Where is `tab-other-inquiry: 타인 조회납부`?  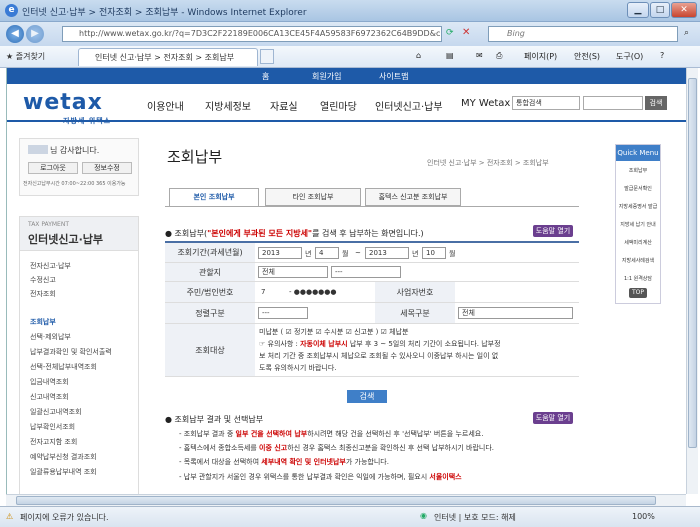 tab-other-inquiry: 타인 조회납부 is located at coordinates (313, 197).